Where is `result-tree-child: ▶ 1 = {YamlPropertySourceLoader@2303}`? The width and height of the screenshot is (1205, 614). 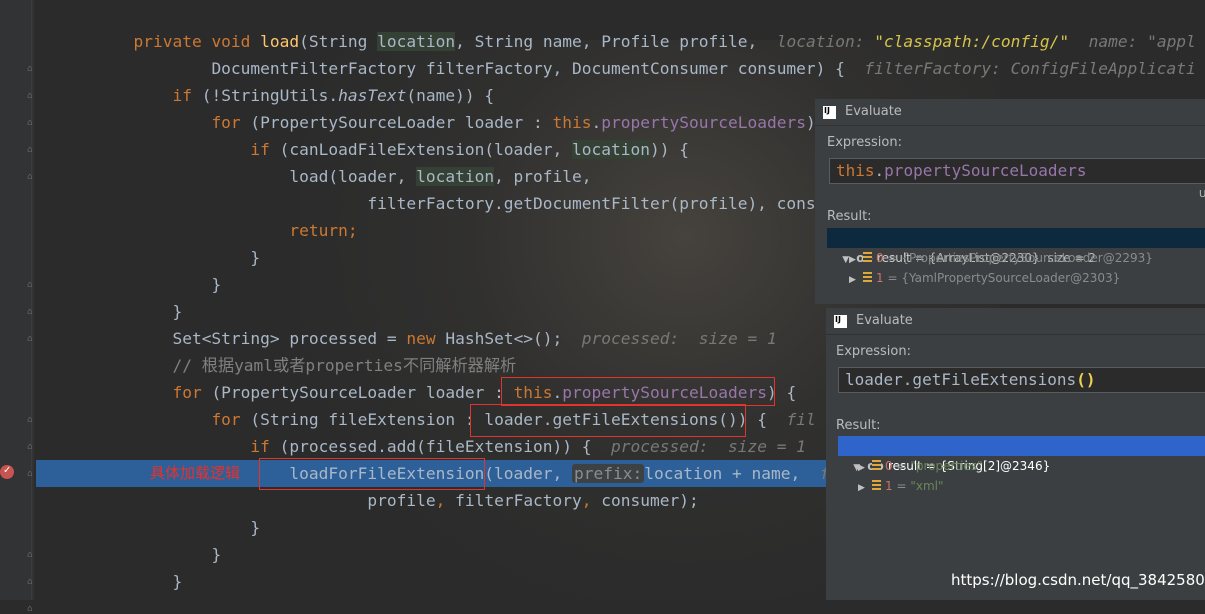
result-tree-child: ▶ 1 = {YamlPropertySourceLoader@2303} is located at coordinates (984, 278).